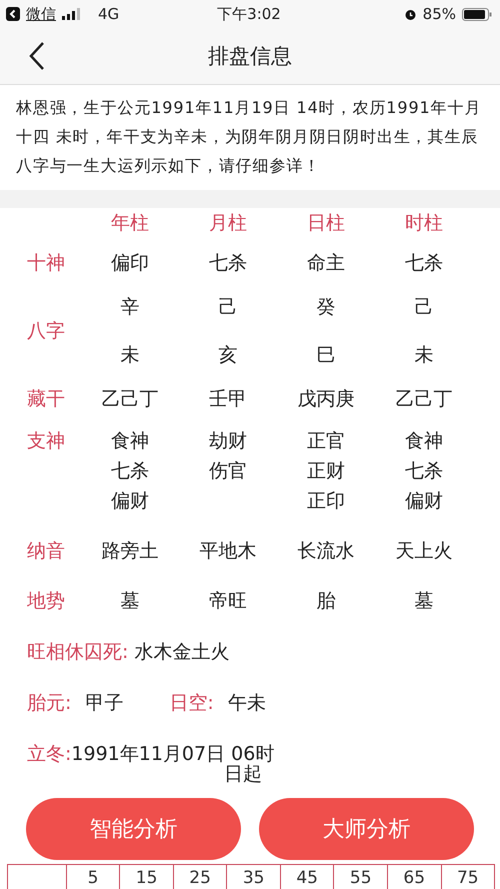 The width and height of the screenshot is (500, 889). I want to click on analysis-button: 大师分析, so click(366, 829).